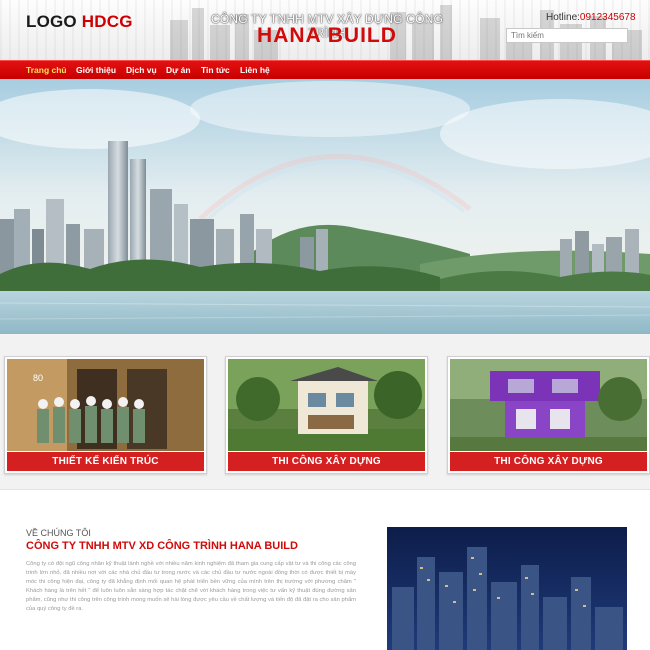 The width and height of the screenshot is (650, 650). What do you see at coordinates (46, 70) in the screenshot?
I see `nav-item-home: Trang chủ` at bounding box center [46, 70].